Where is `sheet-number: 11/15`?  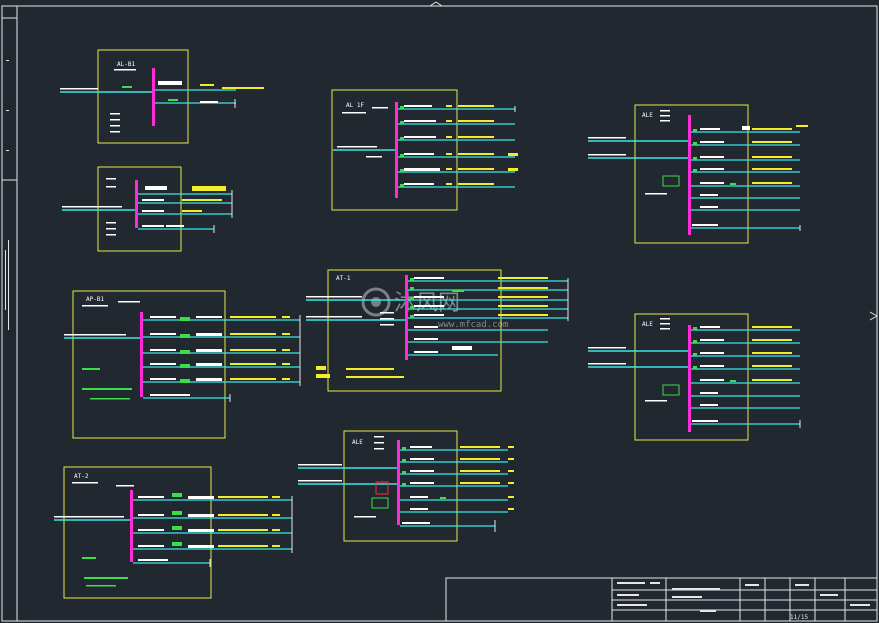 sheet-number: 11/15 is located at coordinates (799, 617).